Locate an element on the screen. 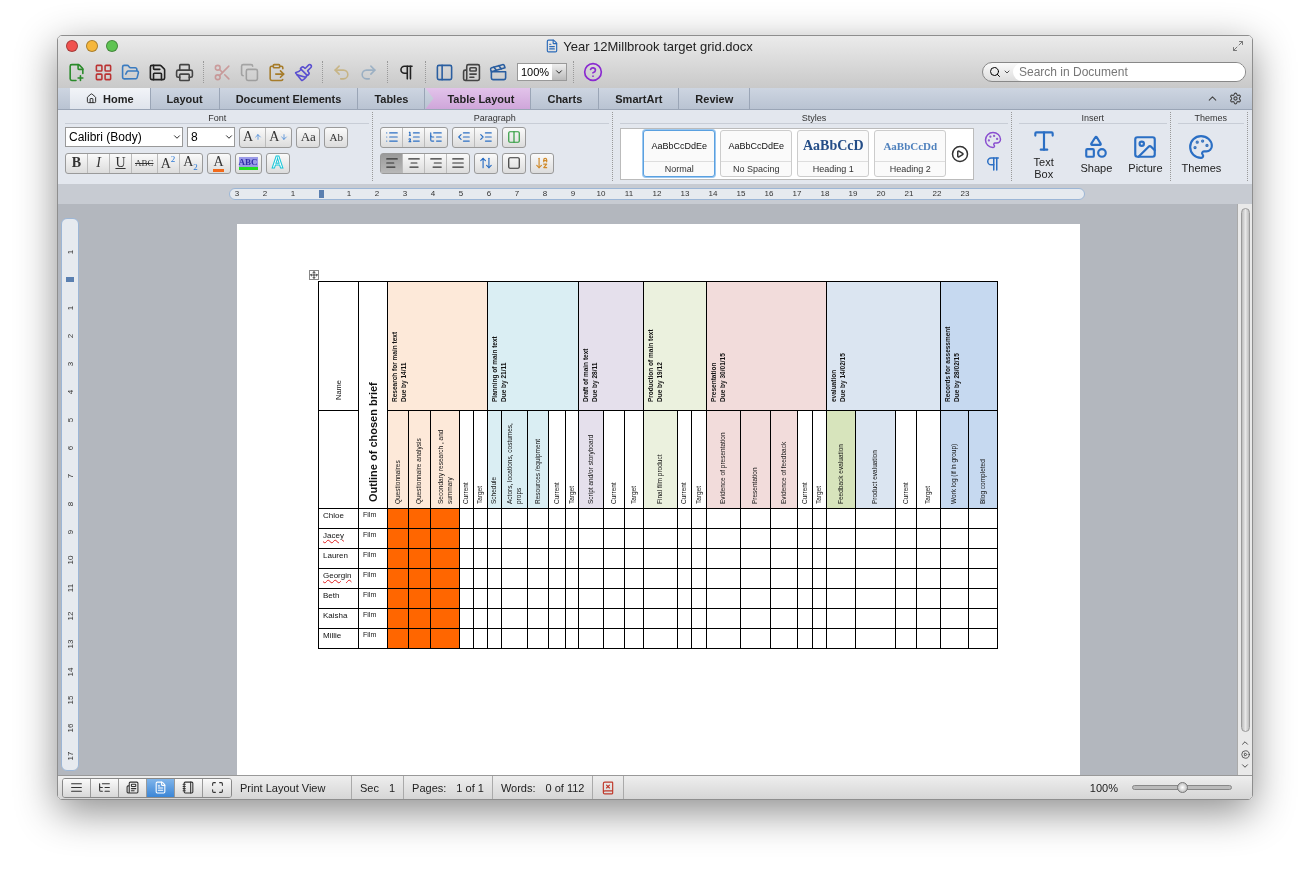 Image resolution: width=1310 pixels, height=880 pixels. underline-button: U is located at coordinates (121, 163).